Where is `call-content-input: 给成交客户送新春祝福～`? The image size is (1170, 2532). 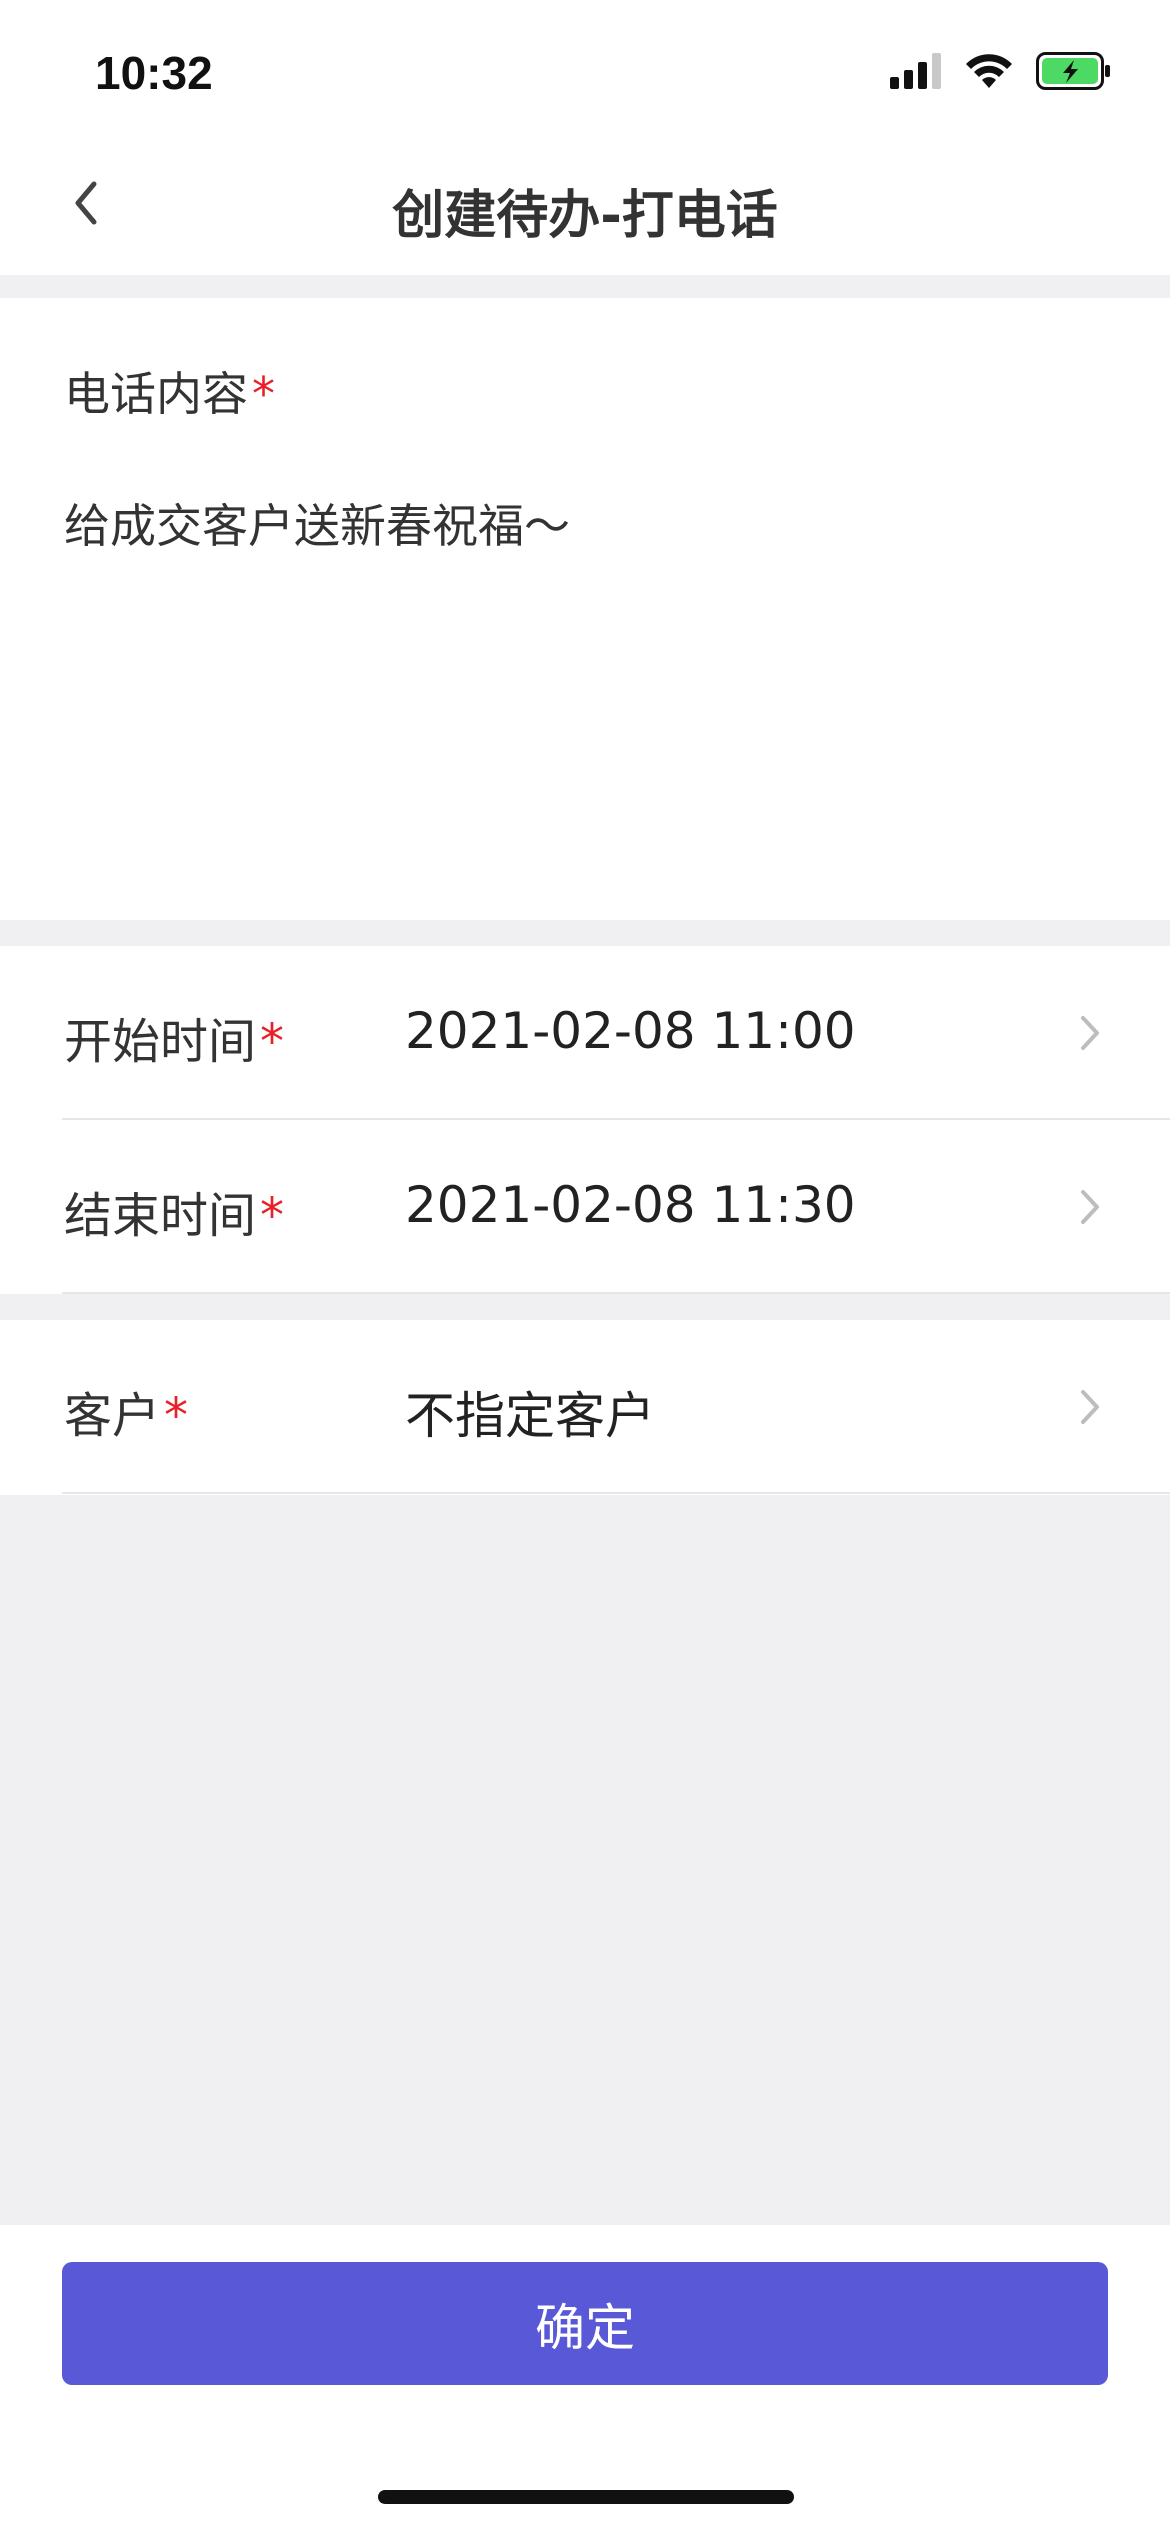
call-content-input: 给成交客户送新春祝福～ is located at coordinates (317, 523).